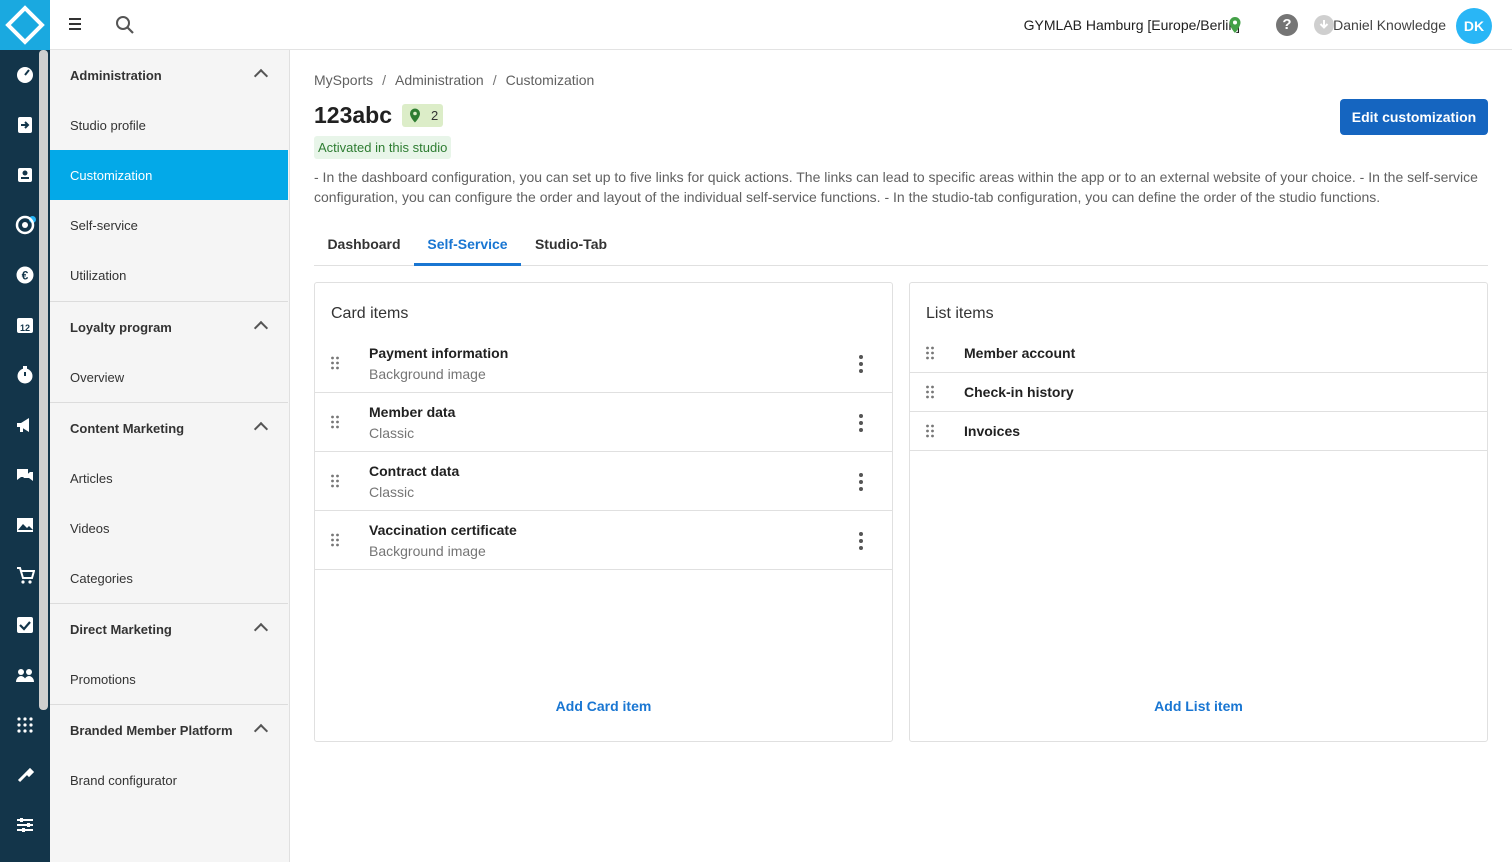  I want to click on calendar-icon: 12, so click(25, 325).